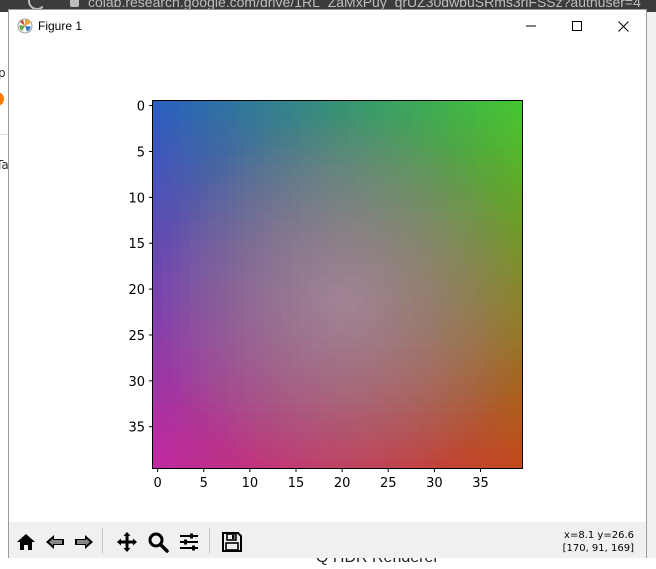 This screenshot has width=656, height=569. What do you see at coordinates (651, 290) in the screenshot?
I see `browser-right-strip` at bounding box center [651, 290].